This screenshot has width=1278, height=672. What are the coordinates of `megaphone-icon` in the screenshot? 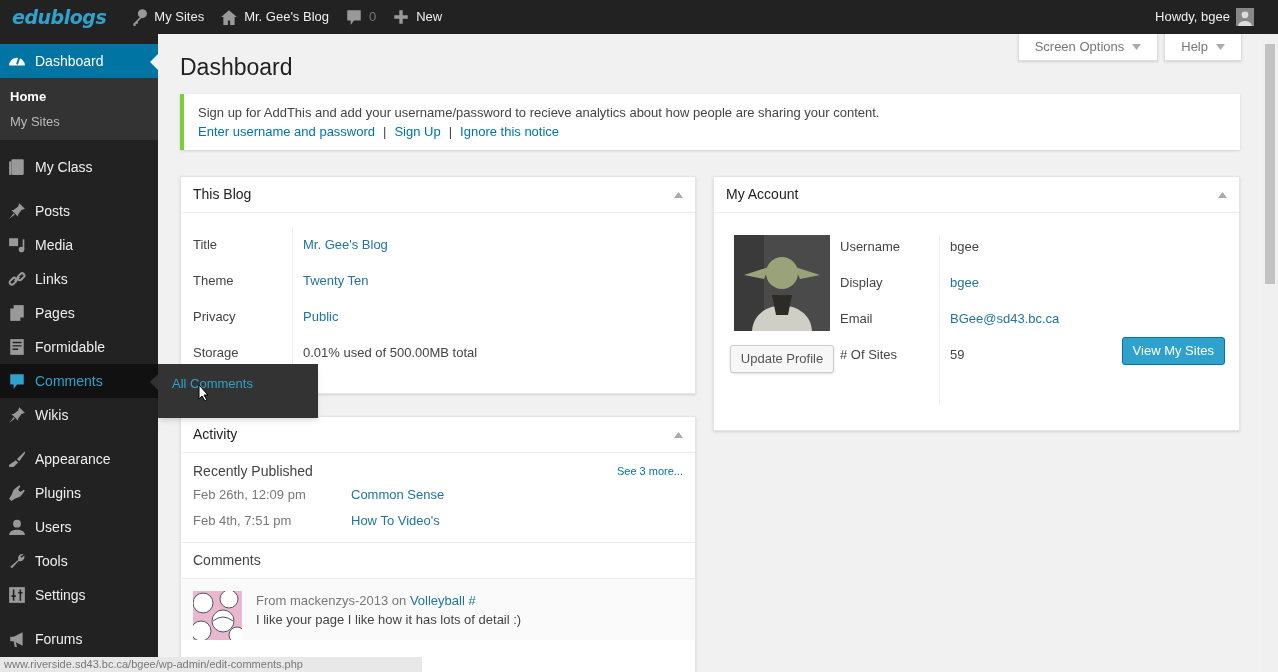 It's located at (17, 639).